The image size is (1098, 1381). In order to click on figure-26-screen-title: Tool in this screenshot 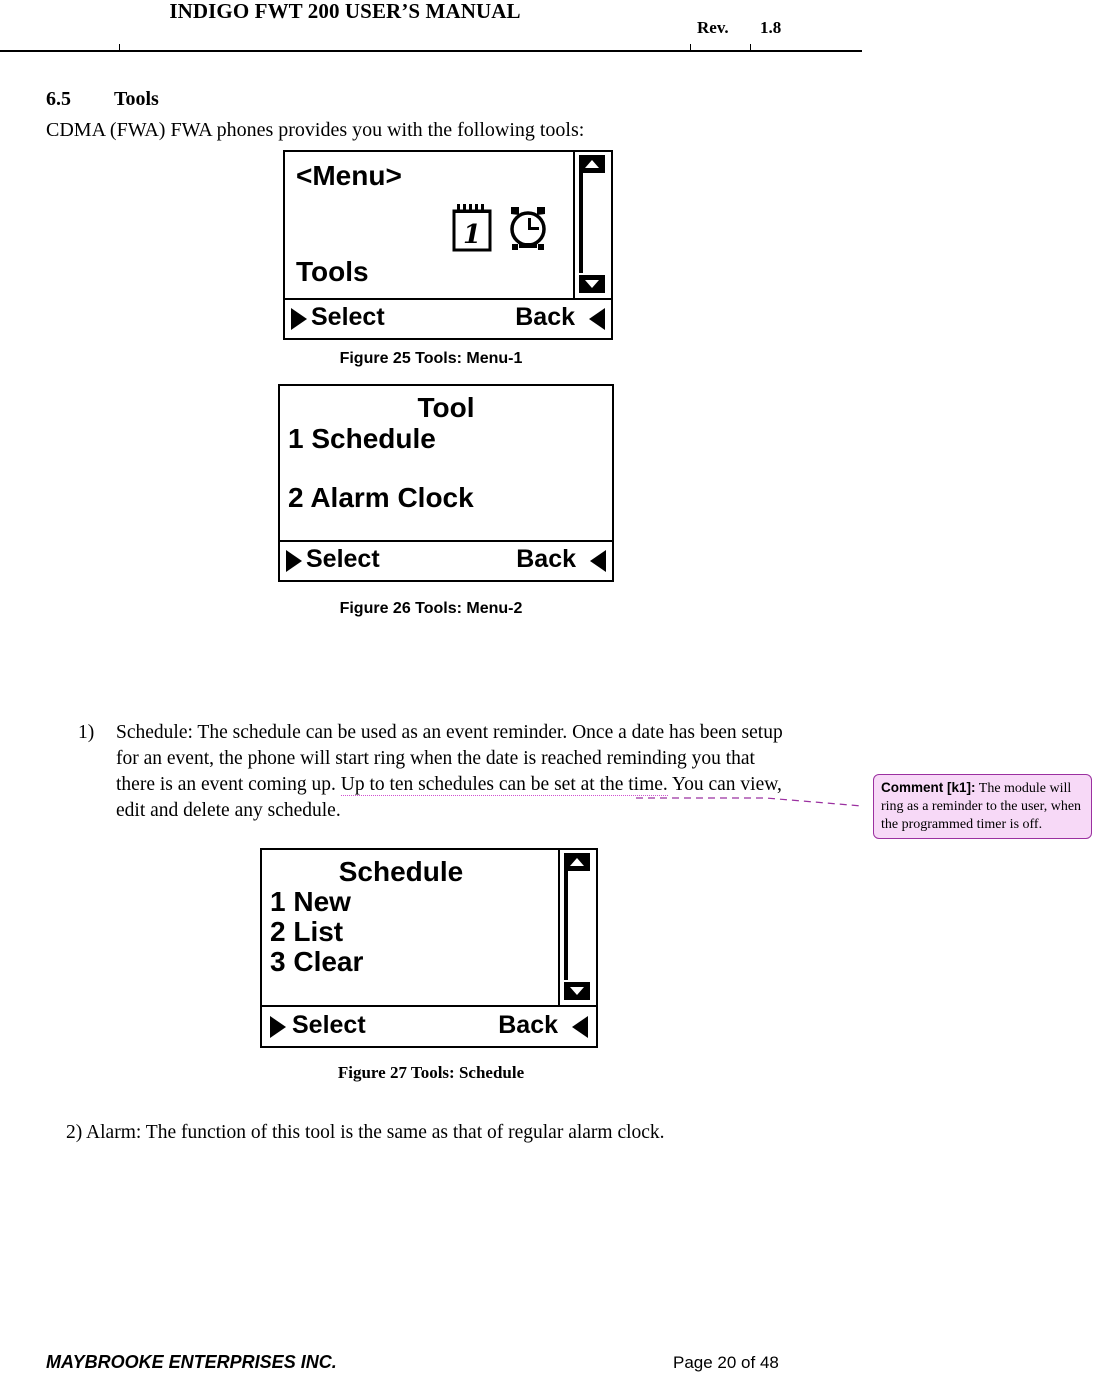, I will do `click(446, 407)`.